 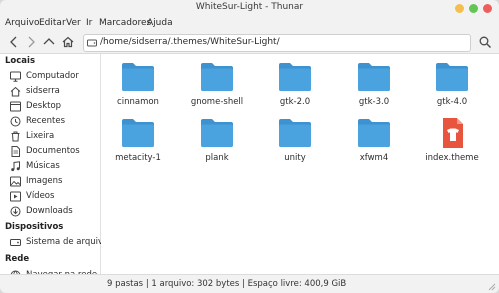 I want to click on sidebar-item-label: Lixeira, so click(x=40, y=136).